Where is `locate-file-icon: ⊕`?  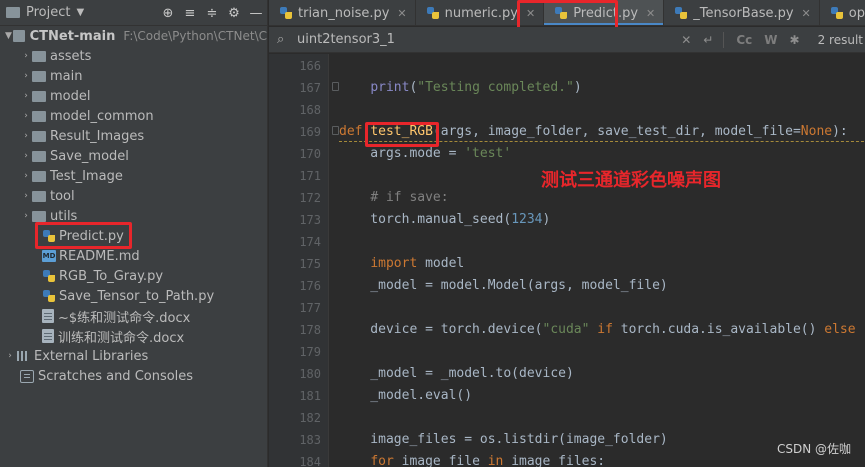 locate-file-icon: ⊕ is located at coordinates (168, 13).